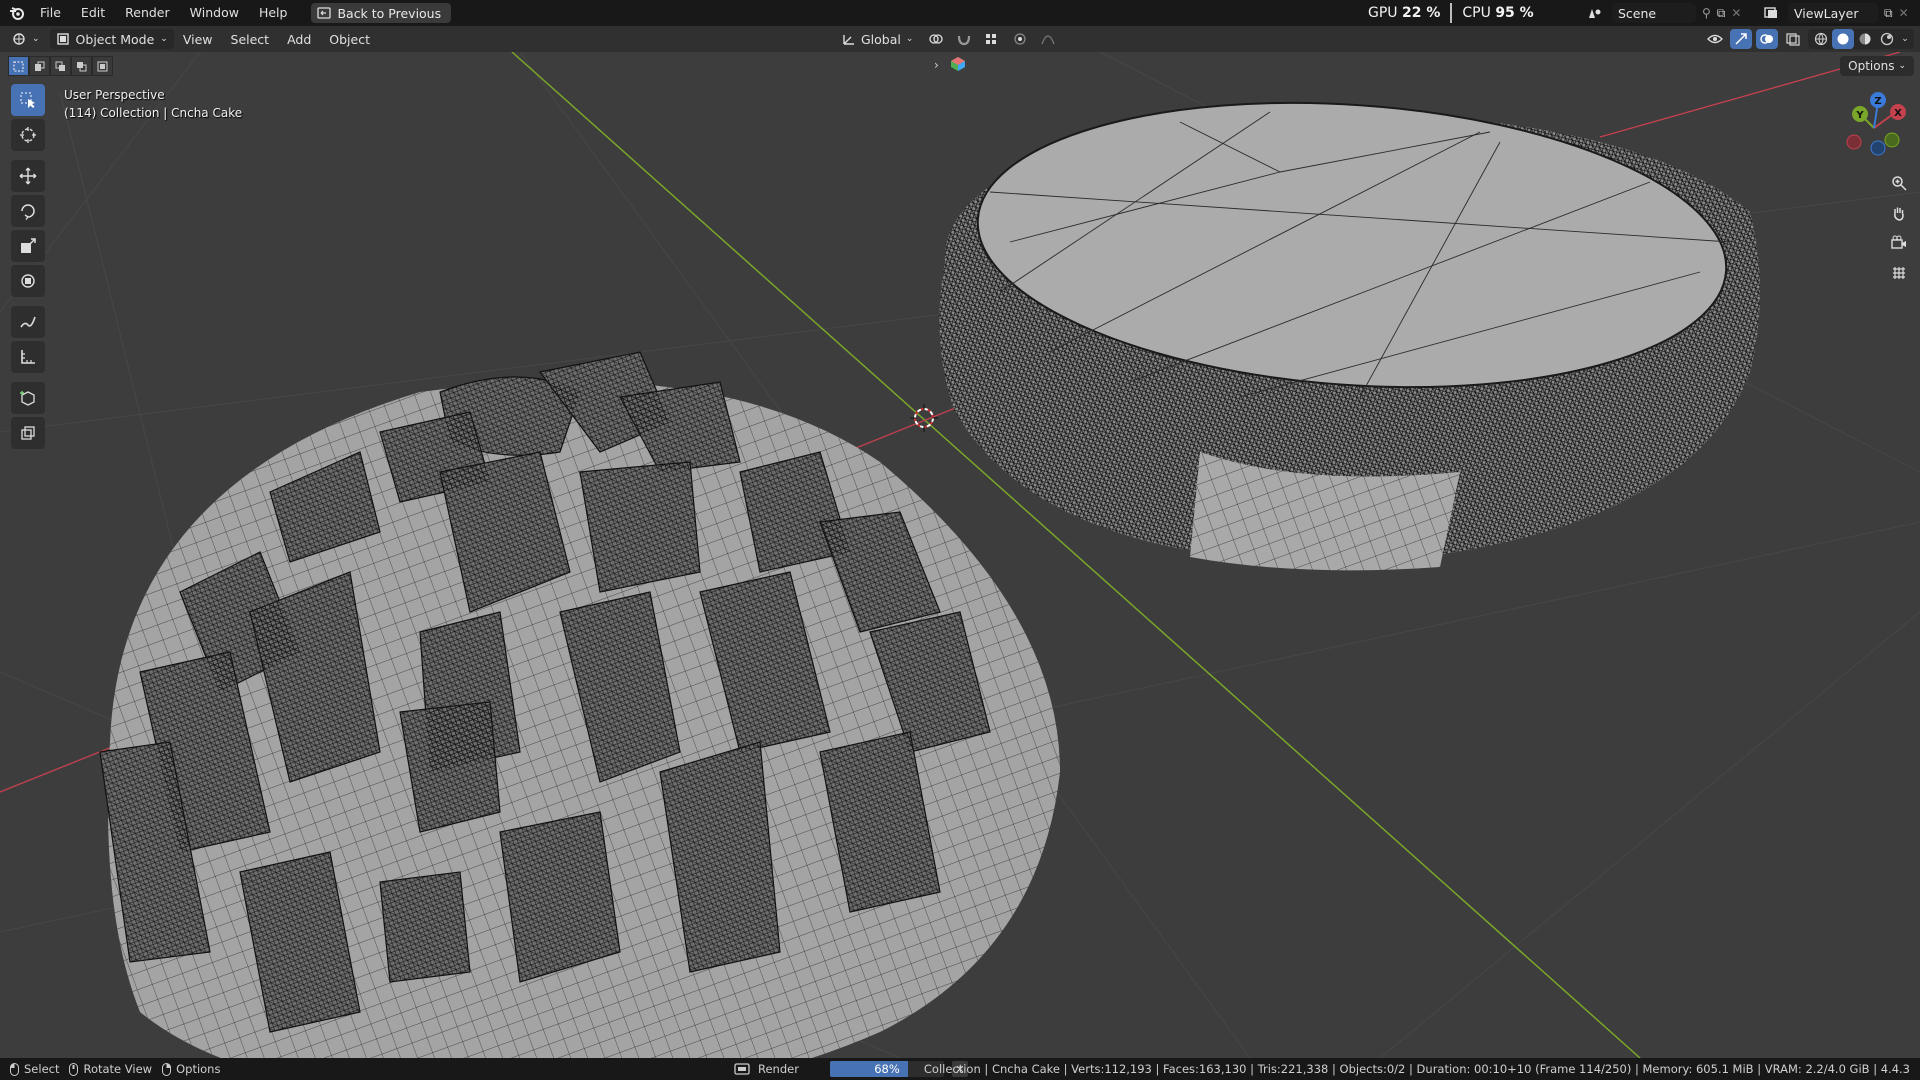  What do you see at coordinates (1736, 13) in the screenshot?
I see `delete-scene-icon: ✕` at bounding box center [1736, 13].